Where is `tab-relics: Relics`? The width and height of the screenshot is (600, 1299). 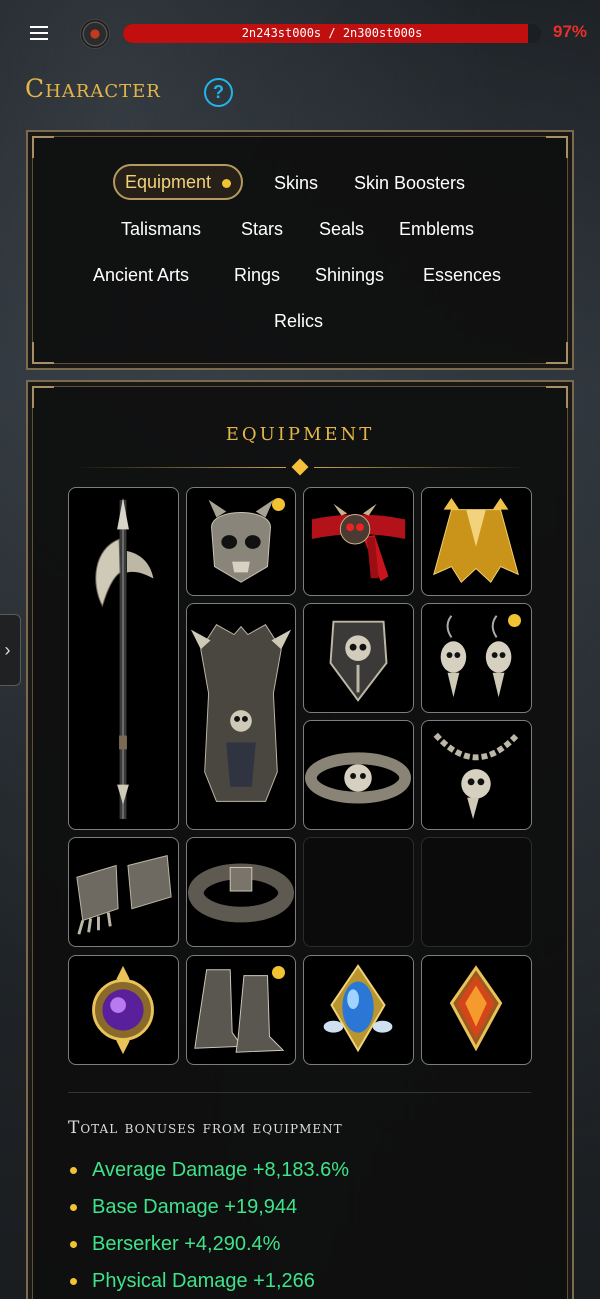
tab-relics: Relics is located at coordinates (298, 321).